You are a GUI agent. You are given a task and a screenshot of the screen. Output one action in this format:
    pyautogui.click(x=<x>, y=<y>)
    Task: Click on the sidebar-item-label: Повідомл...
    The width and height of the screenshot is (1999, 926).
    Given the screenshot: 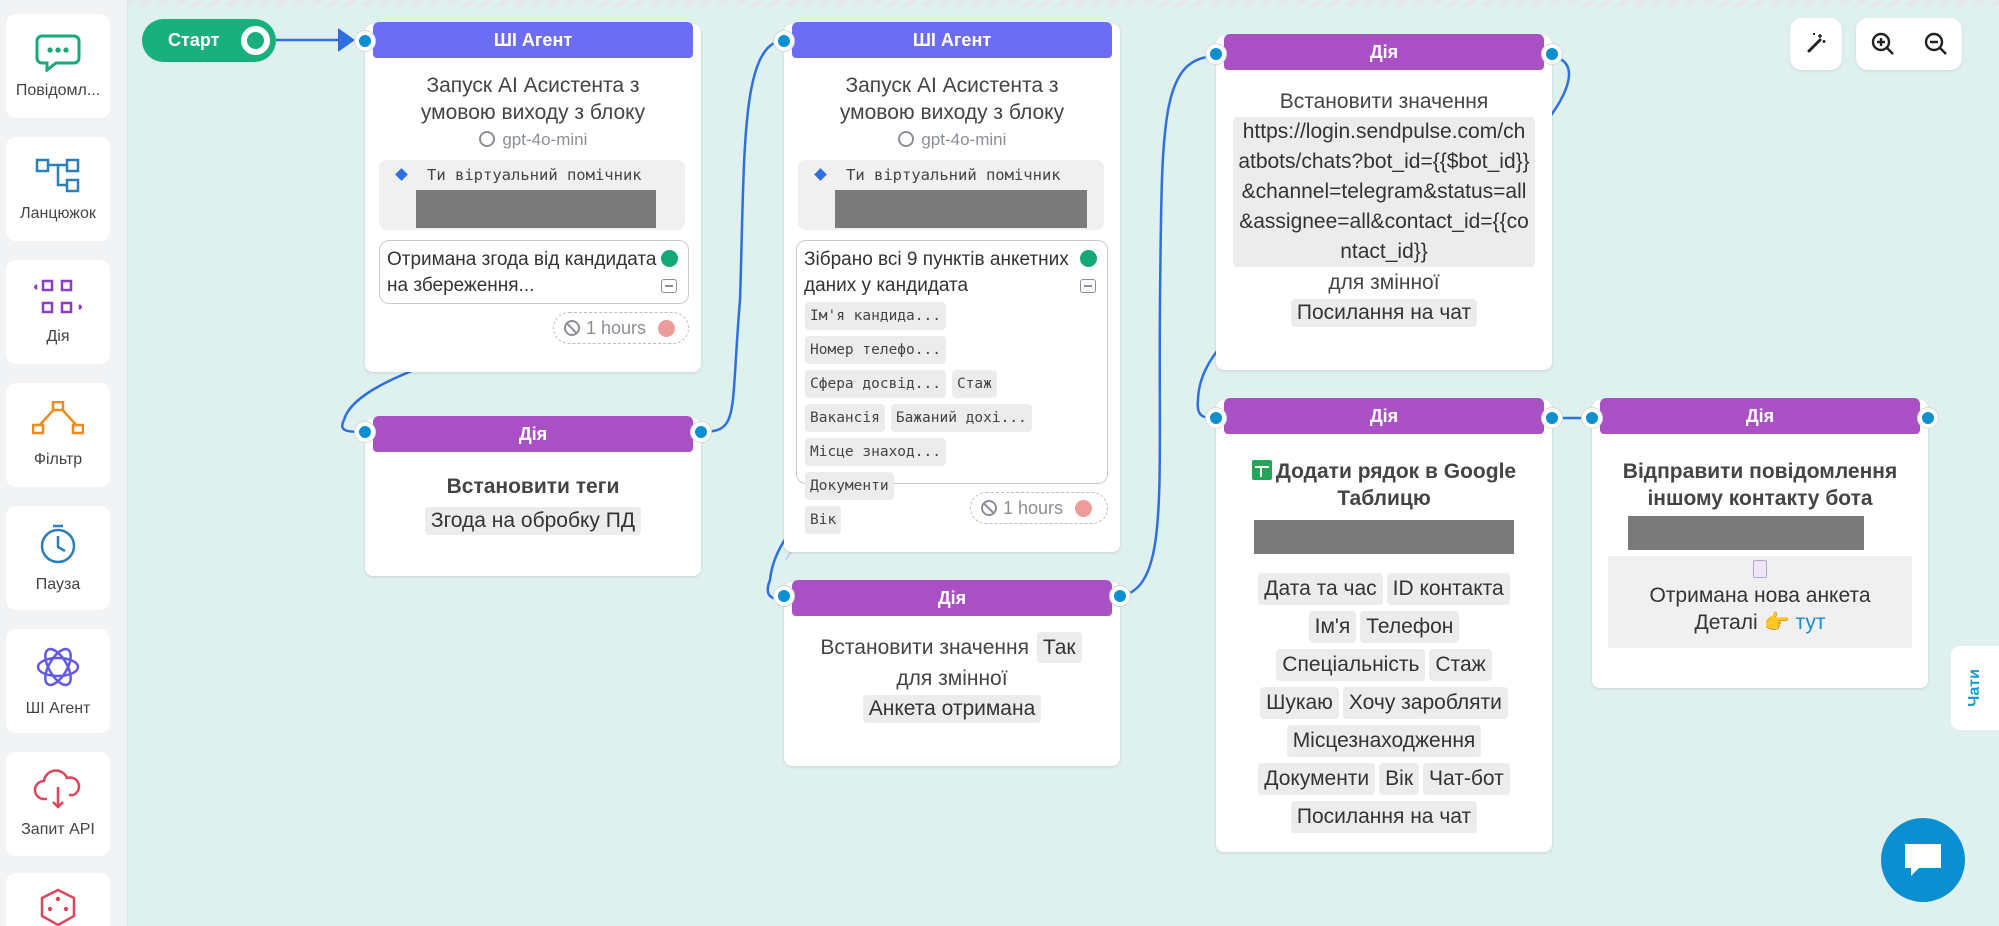 What is the action you would take?
    pyautogui.click(x=58, y=90)
    